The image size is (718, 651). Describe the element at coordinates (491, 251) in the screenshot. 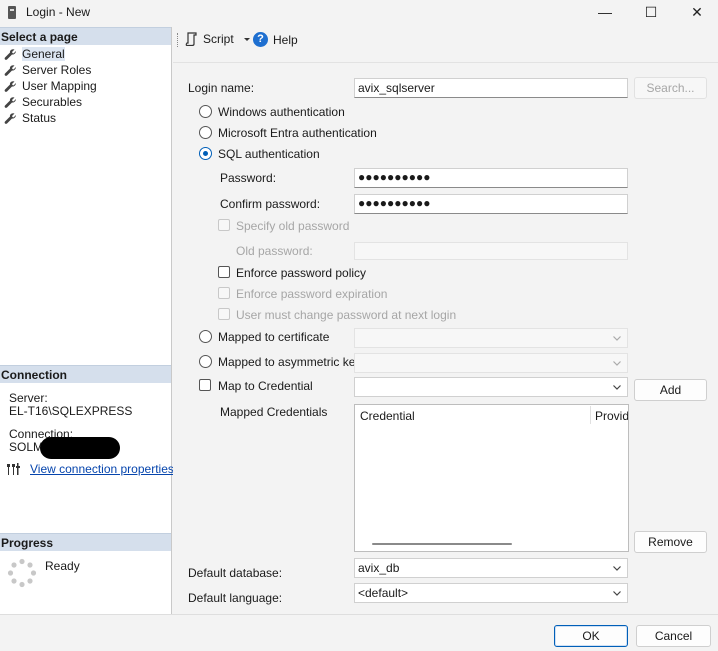

I see `old-password-input` at that location.